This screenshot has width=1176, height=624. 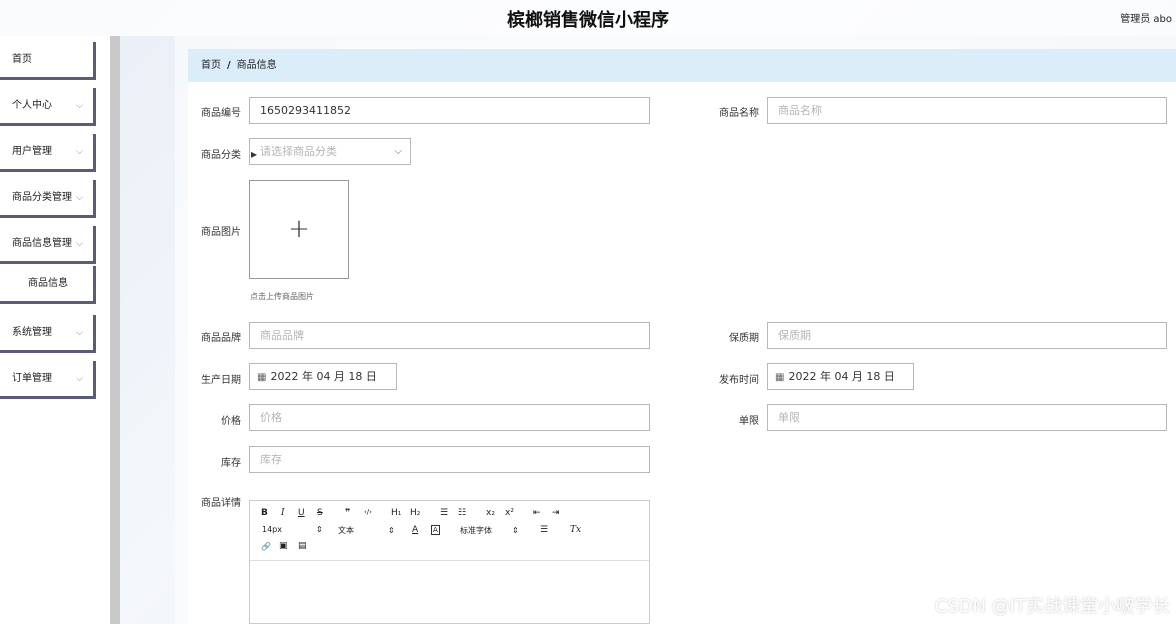 What do you see at coordinates (476, 530) in the screenshot?
I see `font-family-value: 标准字体` at bounding box center [476, 530].